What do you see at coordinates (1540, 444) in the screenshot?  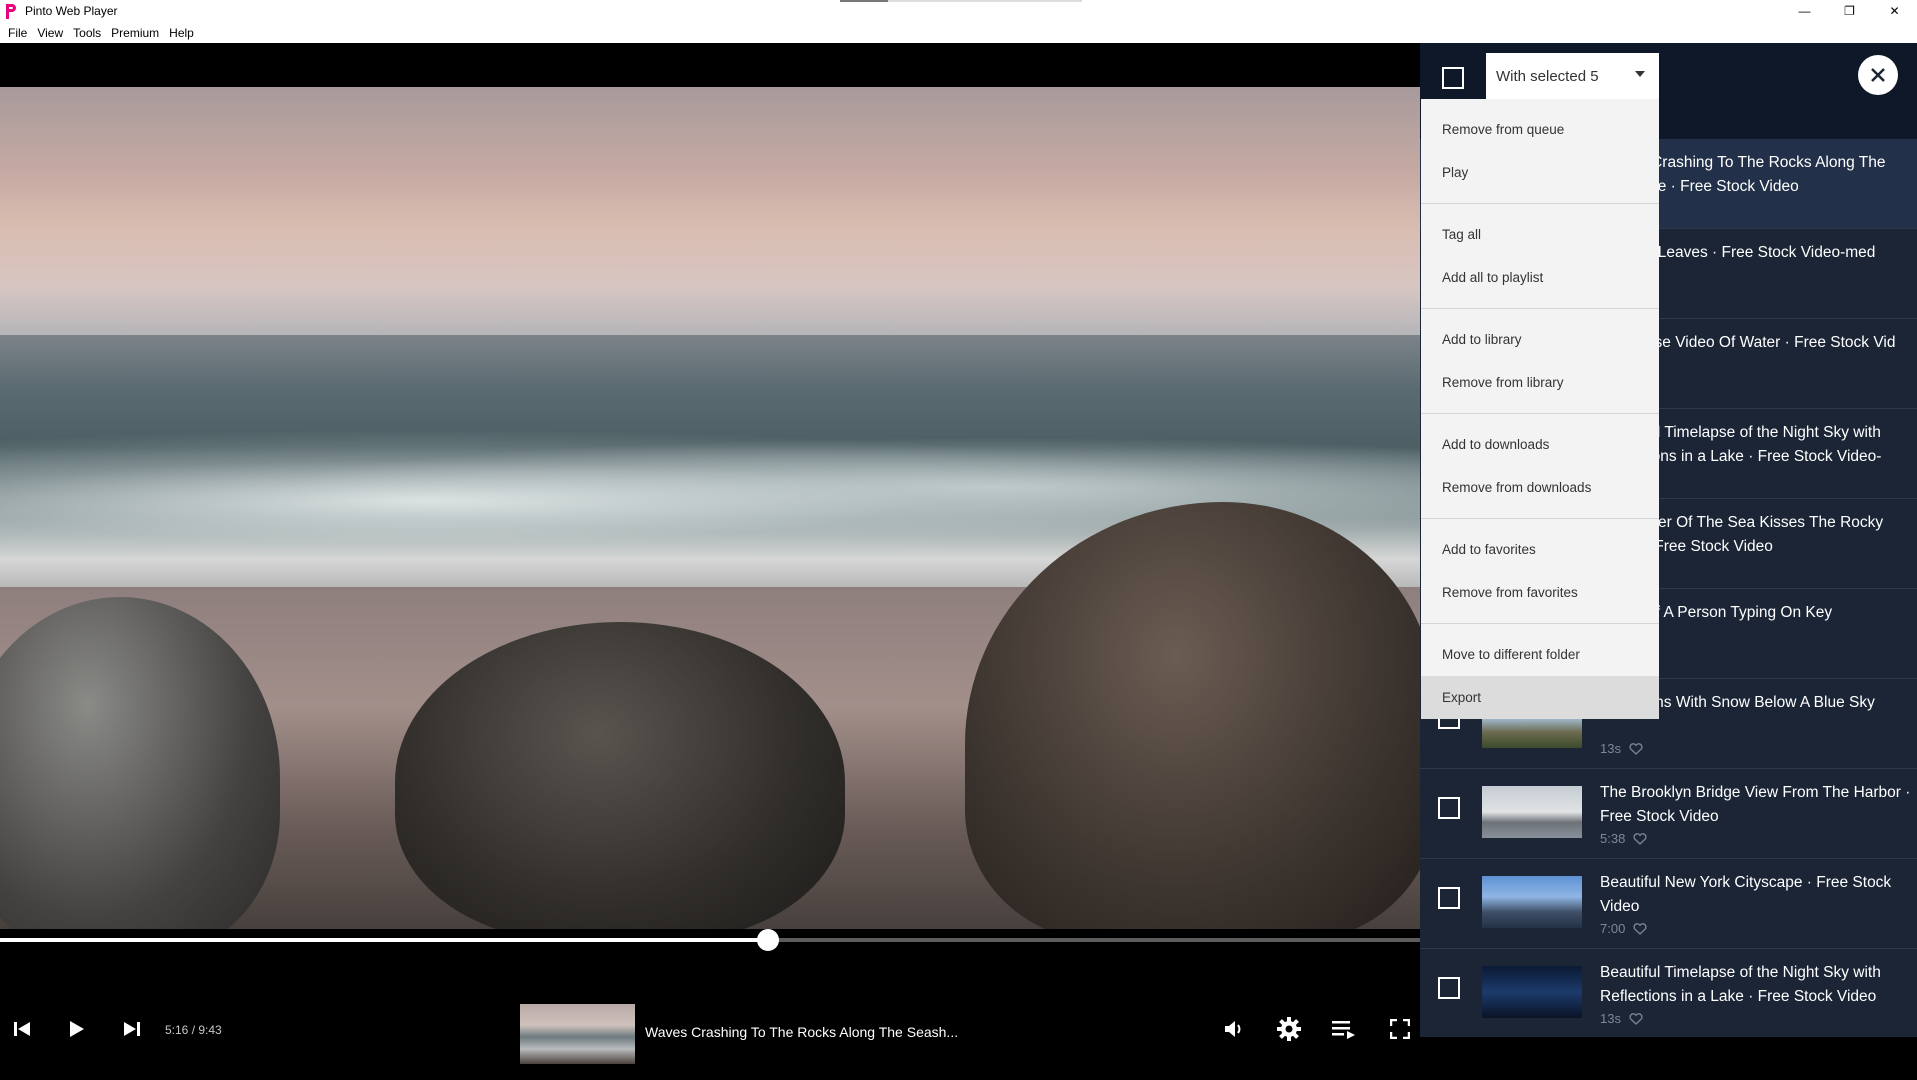 I see `menu-add-to-downloads: Add to downloads` at bounding box center [1540, 444].